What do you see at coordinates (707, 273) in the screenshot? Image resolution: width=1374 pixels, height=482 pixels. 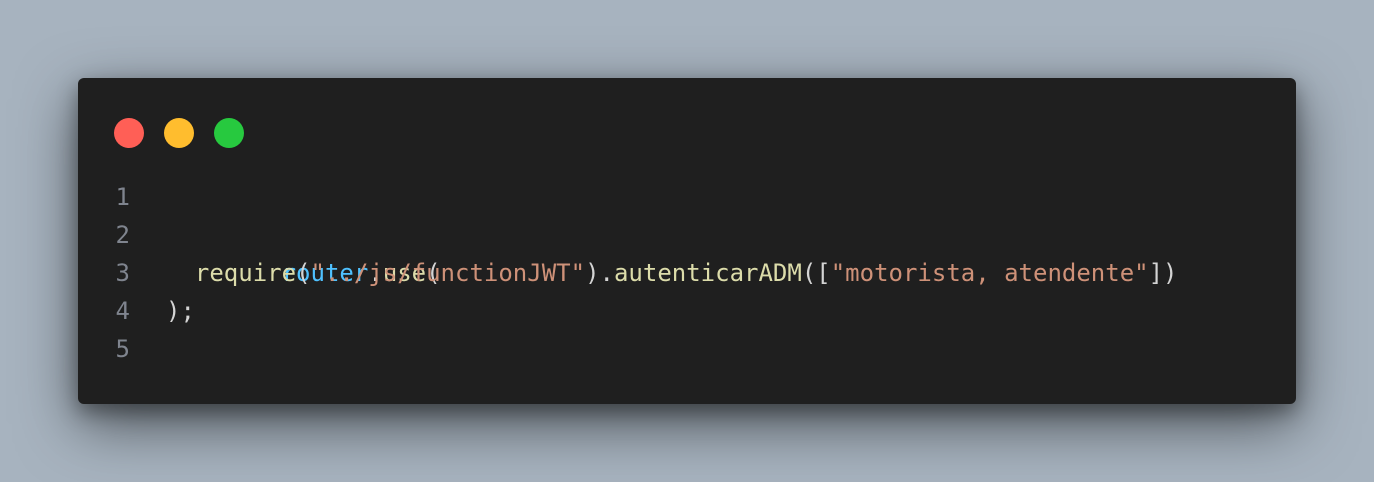 I see `code-token: autenticarADM` at bounding box center [707, 273].